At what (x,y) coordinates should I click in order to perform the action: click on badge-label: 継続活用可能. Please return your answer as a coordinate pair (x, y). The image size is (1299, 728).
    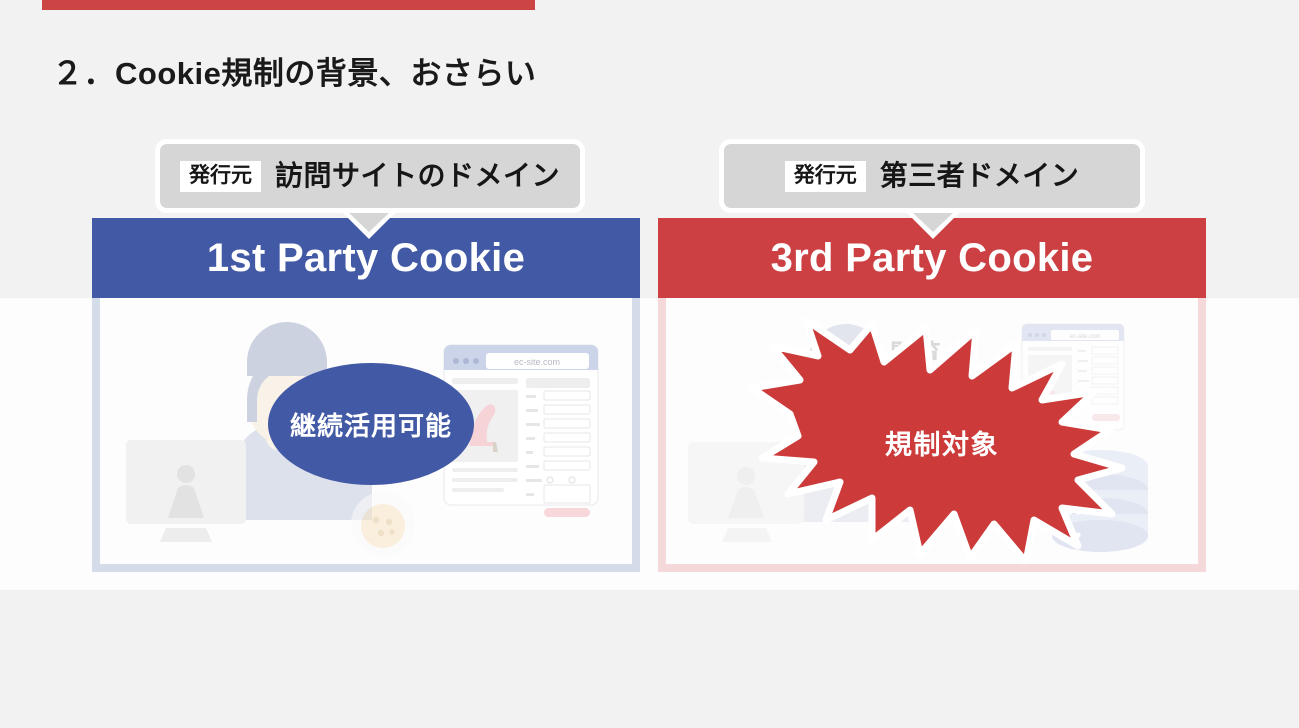
    Looking at the image, I should click on (370, 425).